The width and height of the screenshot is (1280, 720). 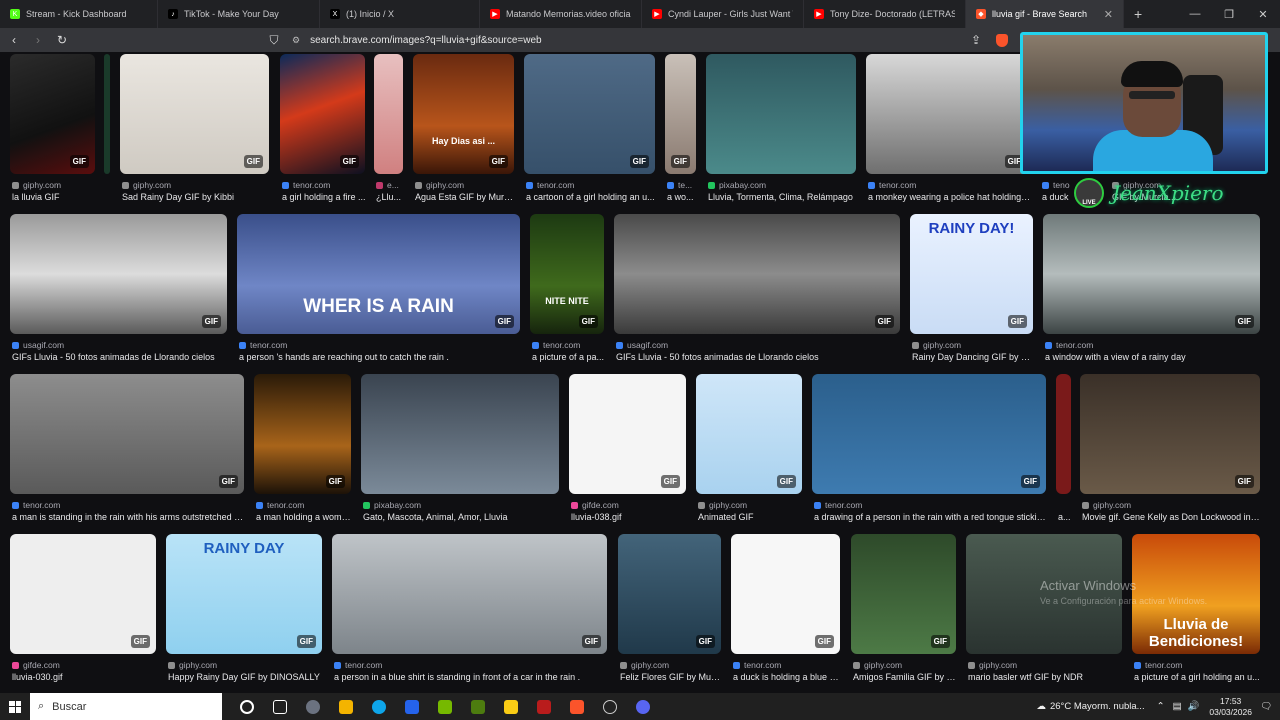 I want to click on file-explorer-icon, so click(x=510, y=706).